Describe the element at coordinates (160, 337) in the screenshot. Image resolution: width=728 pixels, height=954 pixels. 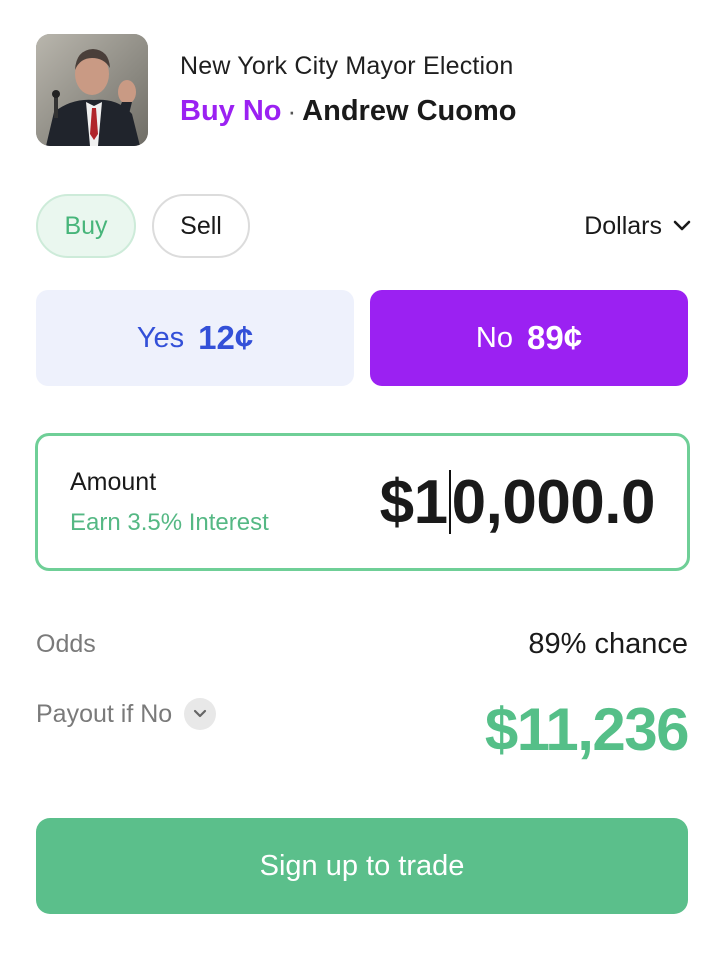
I see `yes-label: Yes` at that location.